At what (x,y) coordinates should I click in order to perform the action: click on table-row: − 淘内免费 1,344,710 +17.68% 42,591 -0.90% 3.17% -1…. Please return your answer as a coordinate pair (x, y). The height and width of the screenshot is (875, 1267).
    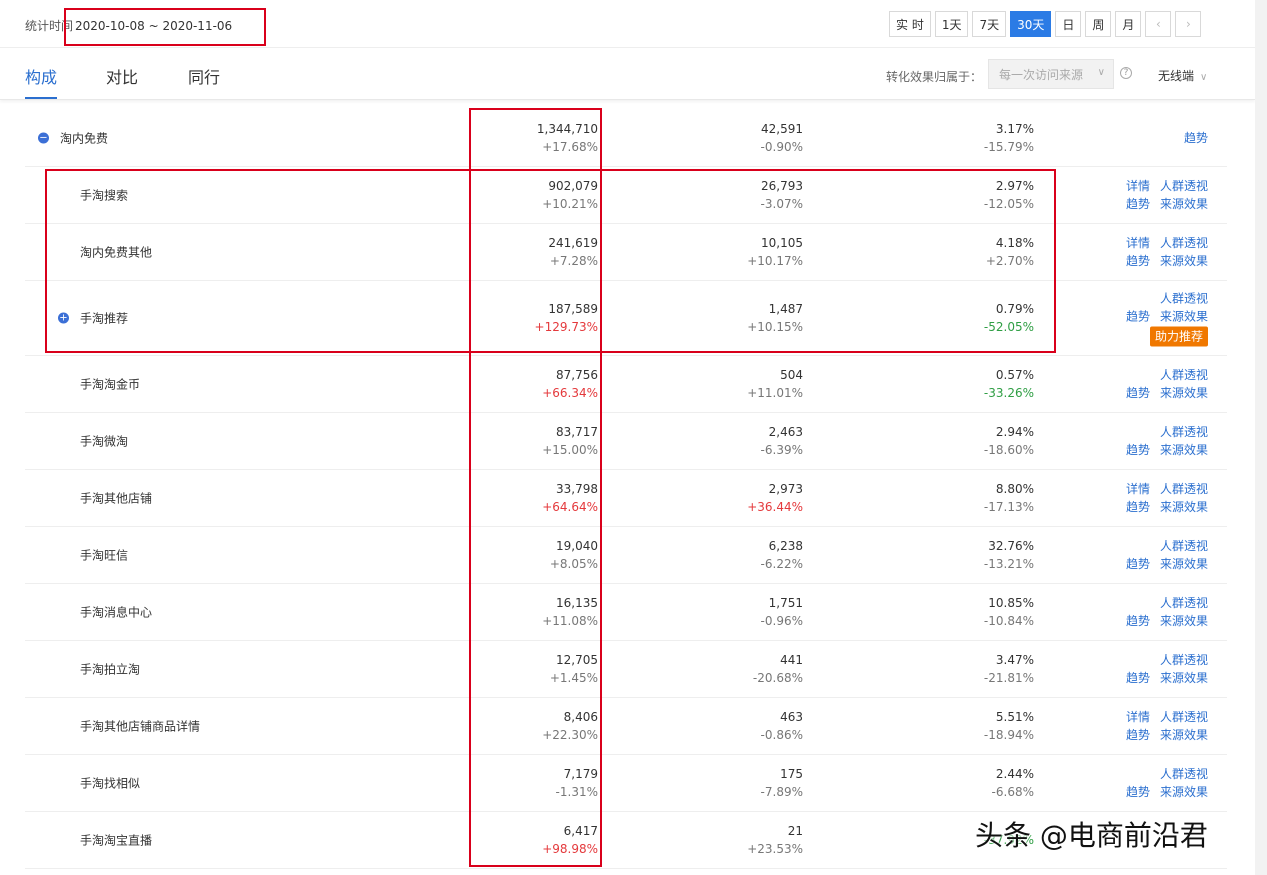
    Looking at the image, I should click on (626, 138).